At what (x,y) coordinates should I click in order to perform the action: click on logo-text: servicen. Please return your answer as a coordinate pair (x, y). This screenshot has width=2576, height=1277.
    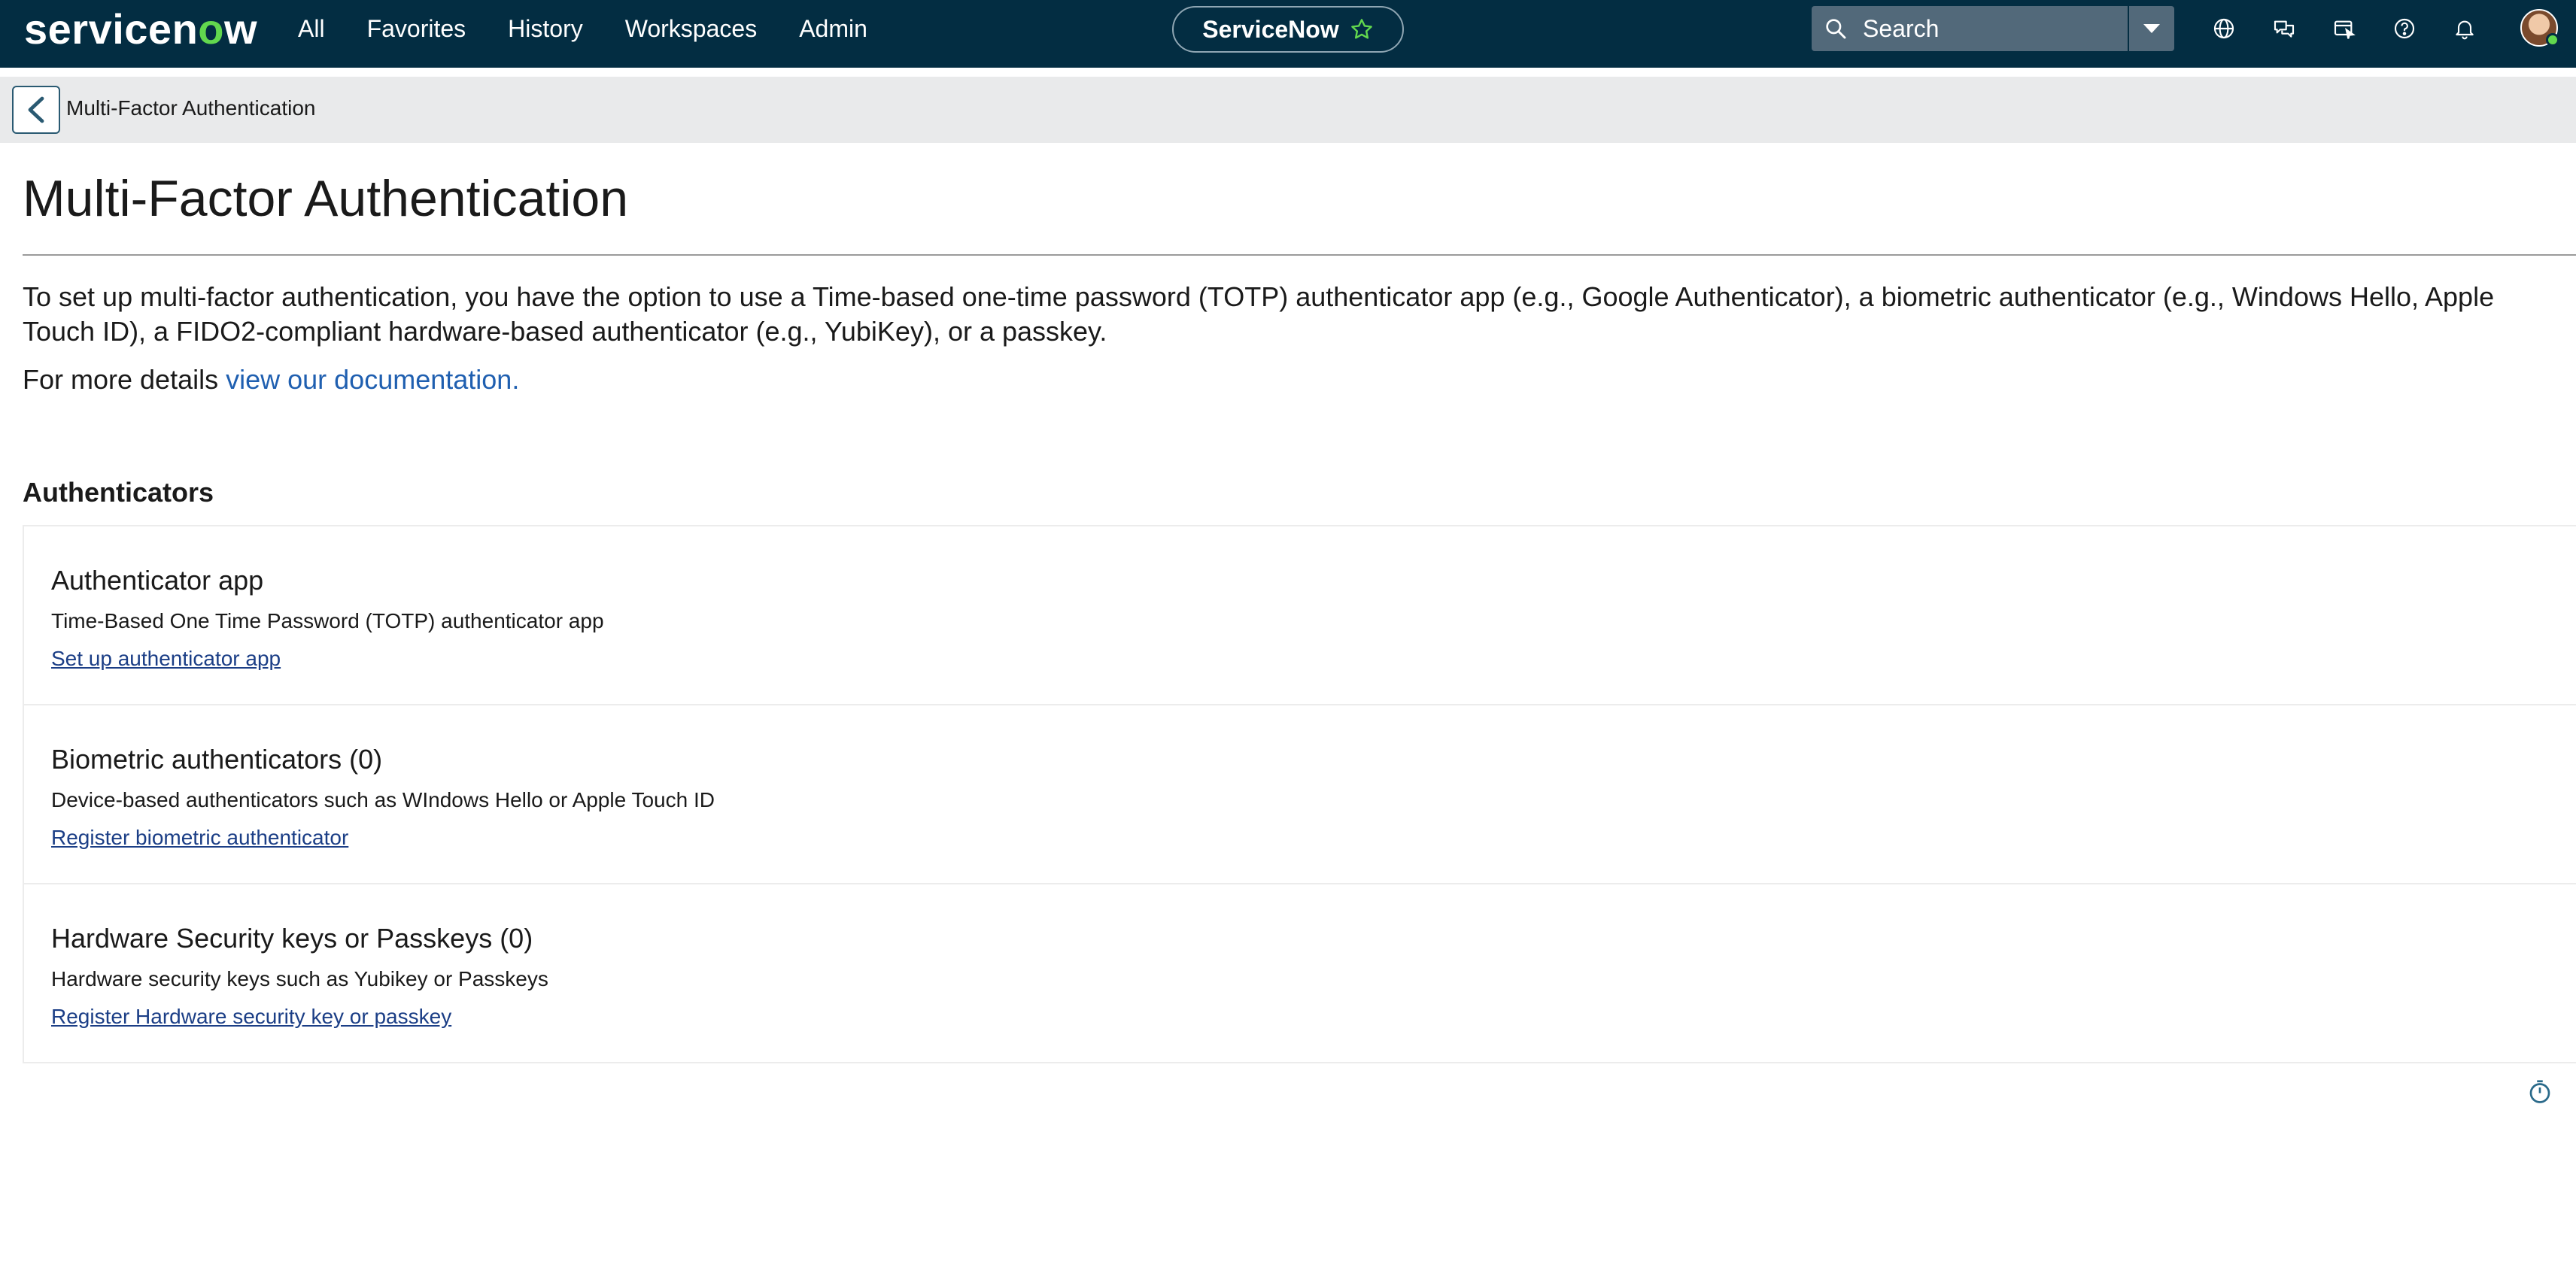
    Looking at the image, I should click on (112, 29).